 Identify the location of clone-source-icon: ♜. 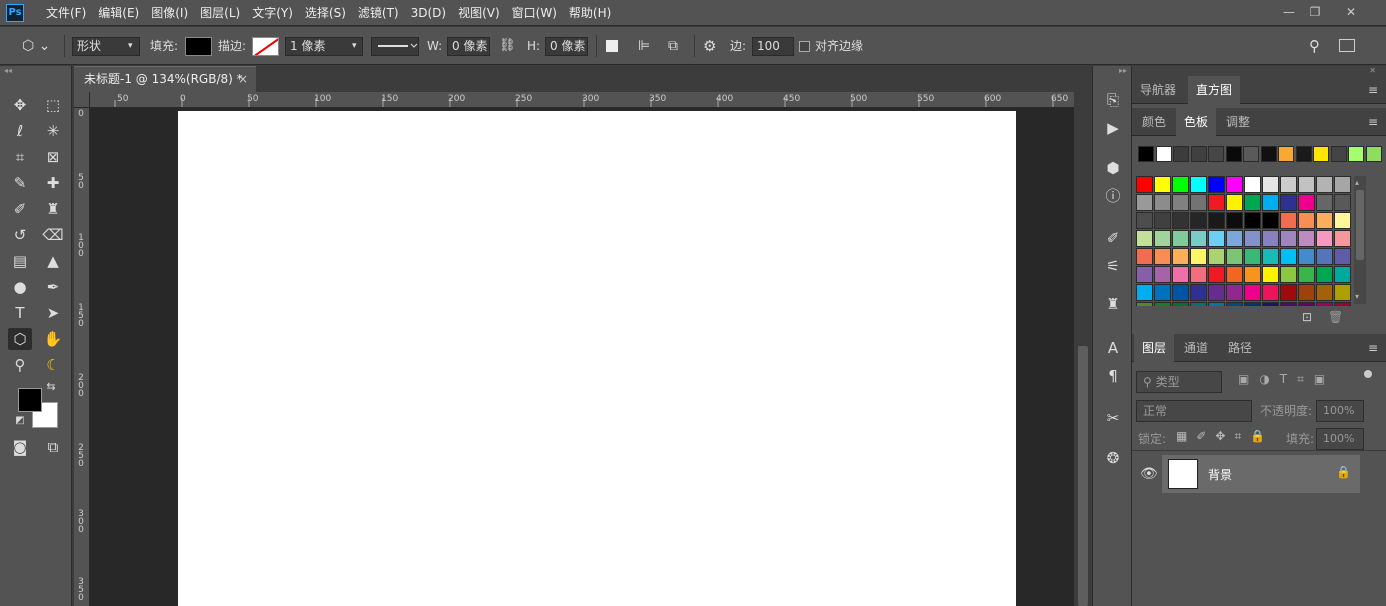
(1113, 304).